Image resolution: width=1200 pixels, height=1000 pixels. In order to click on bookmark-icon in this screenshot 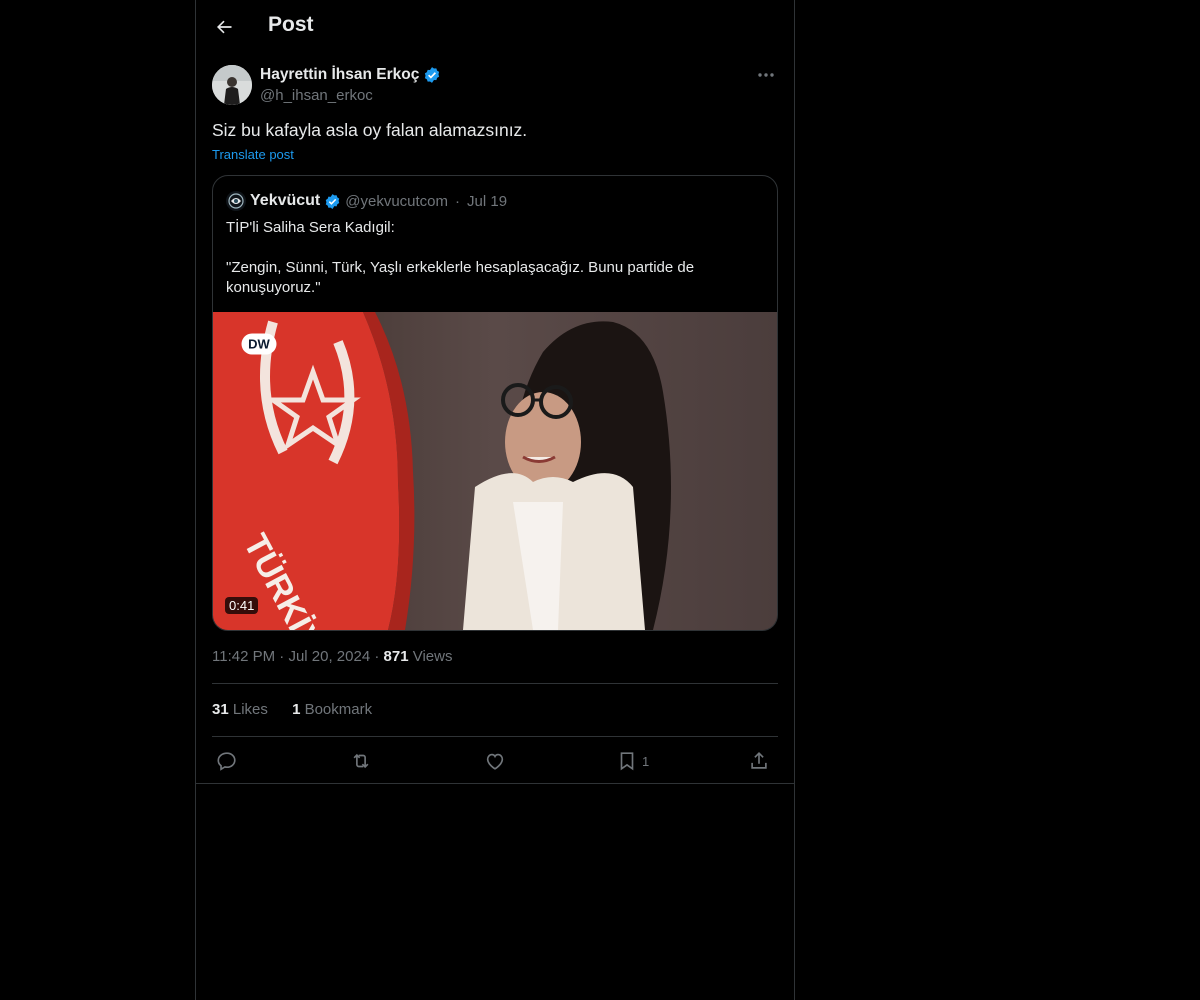, I will do `click(627, 761)`.